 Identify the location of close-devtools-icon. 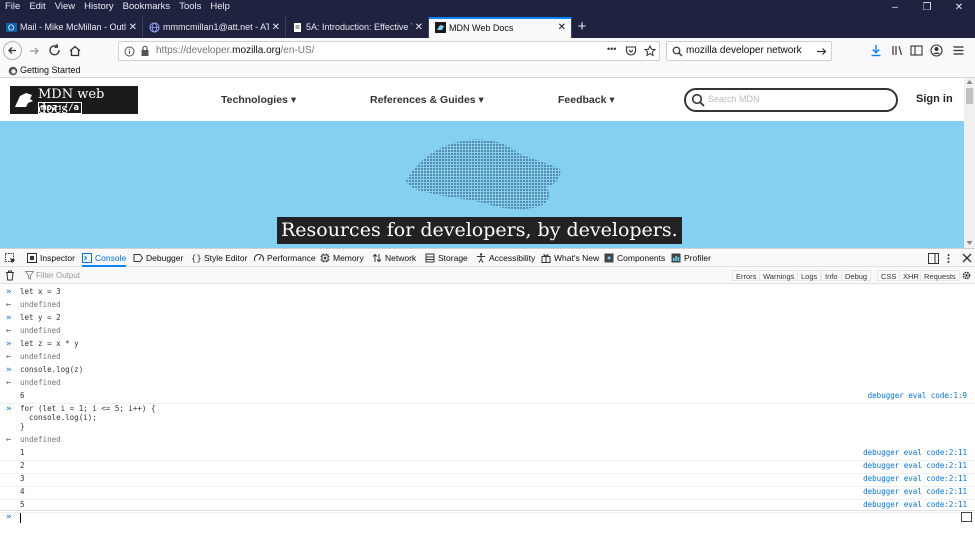
(967, 258).